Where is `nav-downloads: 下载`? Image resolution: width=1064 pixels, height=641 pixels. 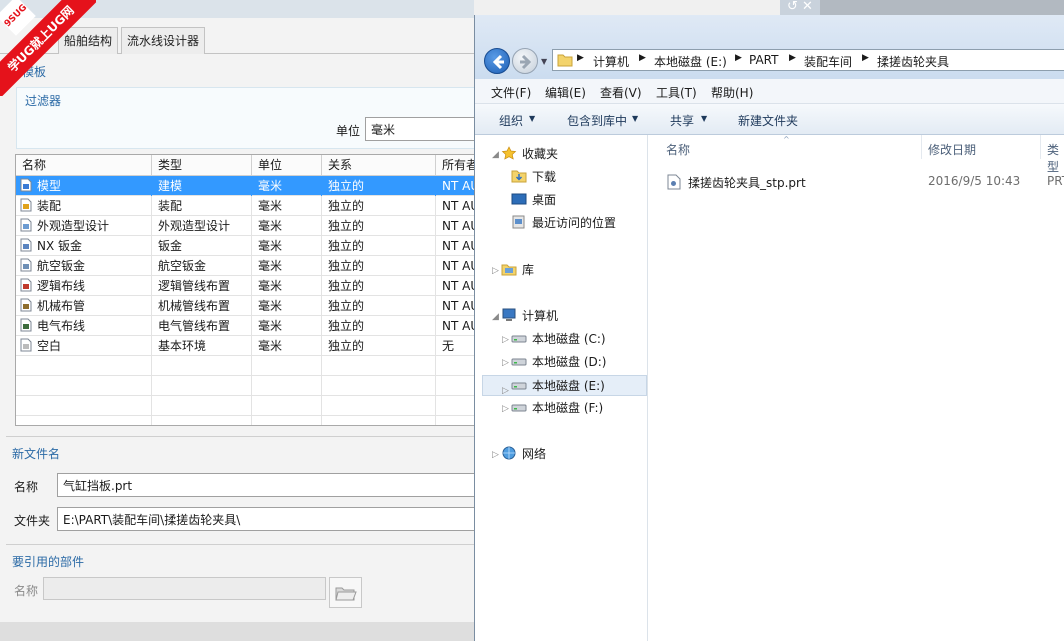 nav-downloads: 下载 is located at coordinates (533, 177).